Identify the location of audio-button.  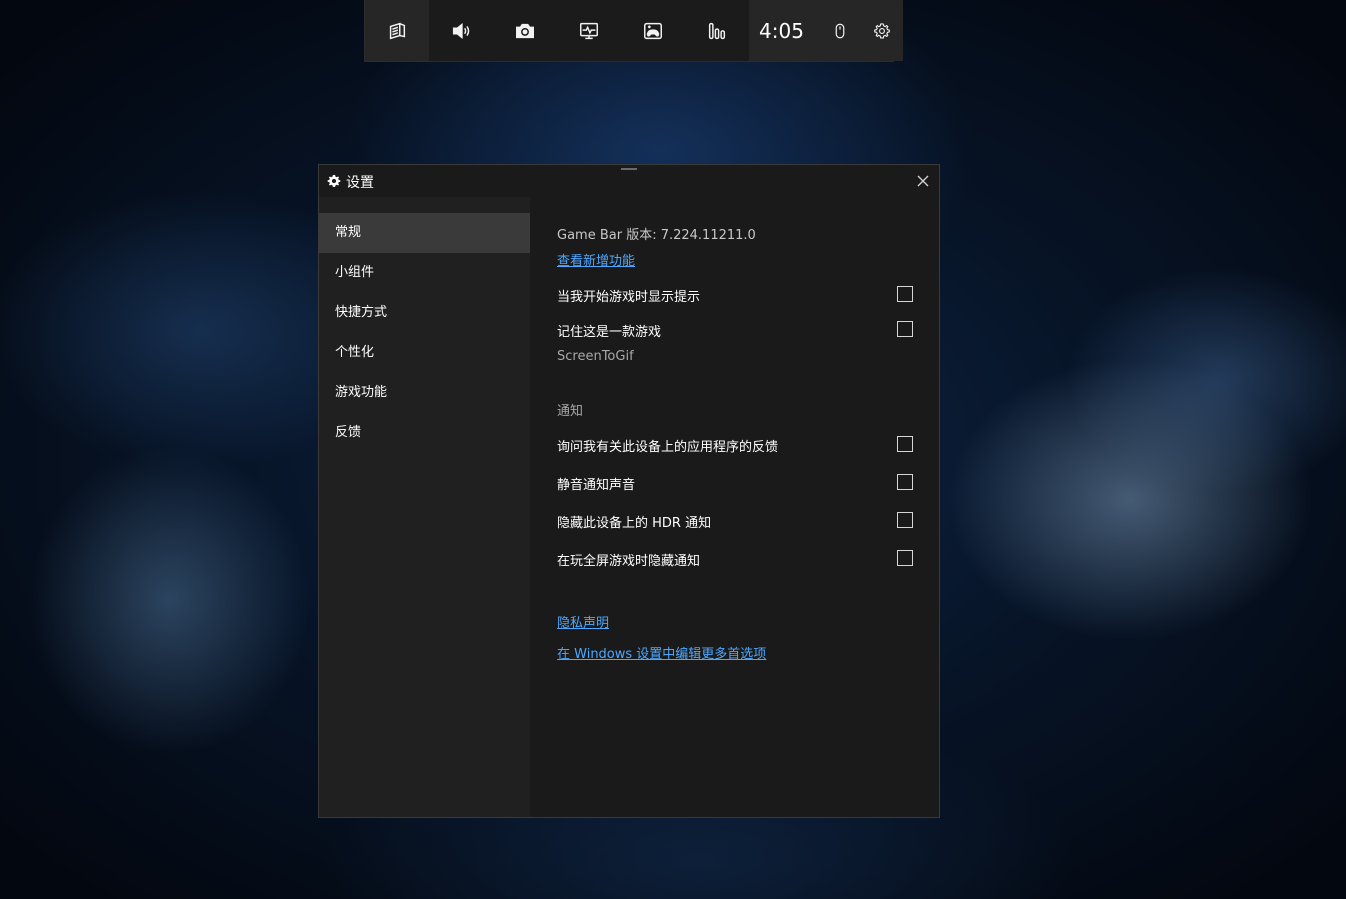
(461, 30).